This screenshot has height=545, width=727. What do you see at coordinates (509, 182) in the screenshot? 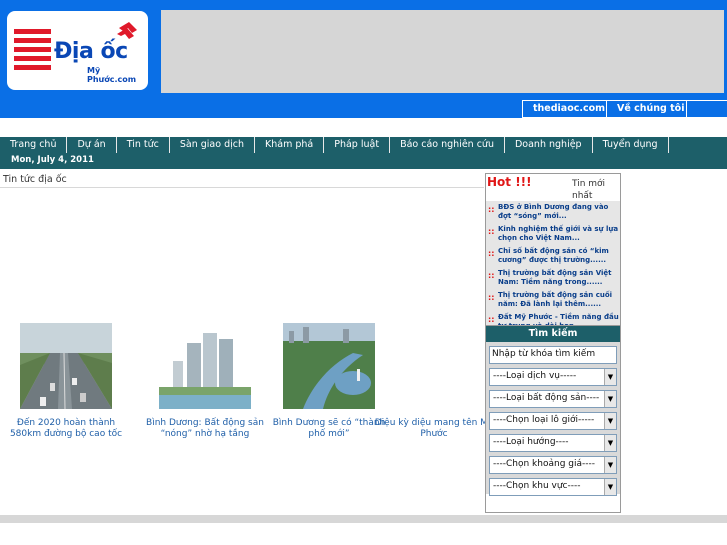
I see `hot-label: Hot !!!` at bounding box center [509, 182].